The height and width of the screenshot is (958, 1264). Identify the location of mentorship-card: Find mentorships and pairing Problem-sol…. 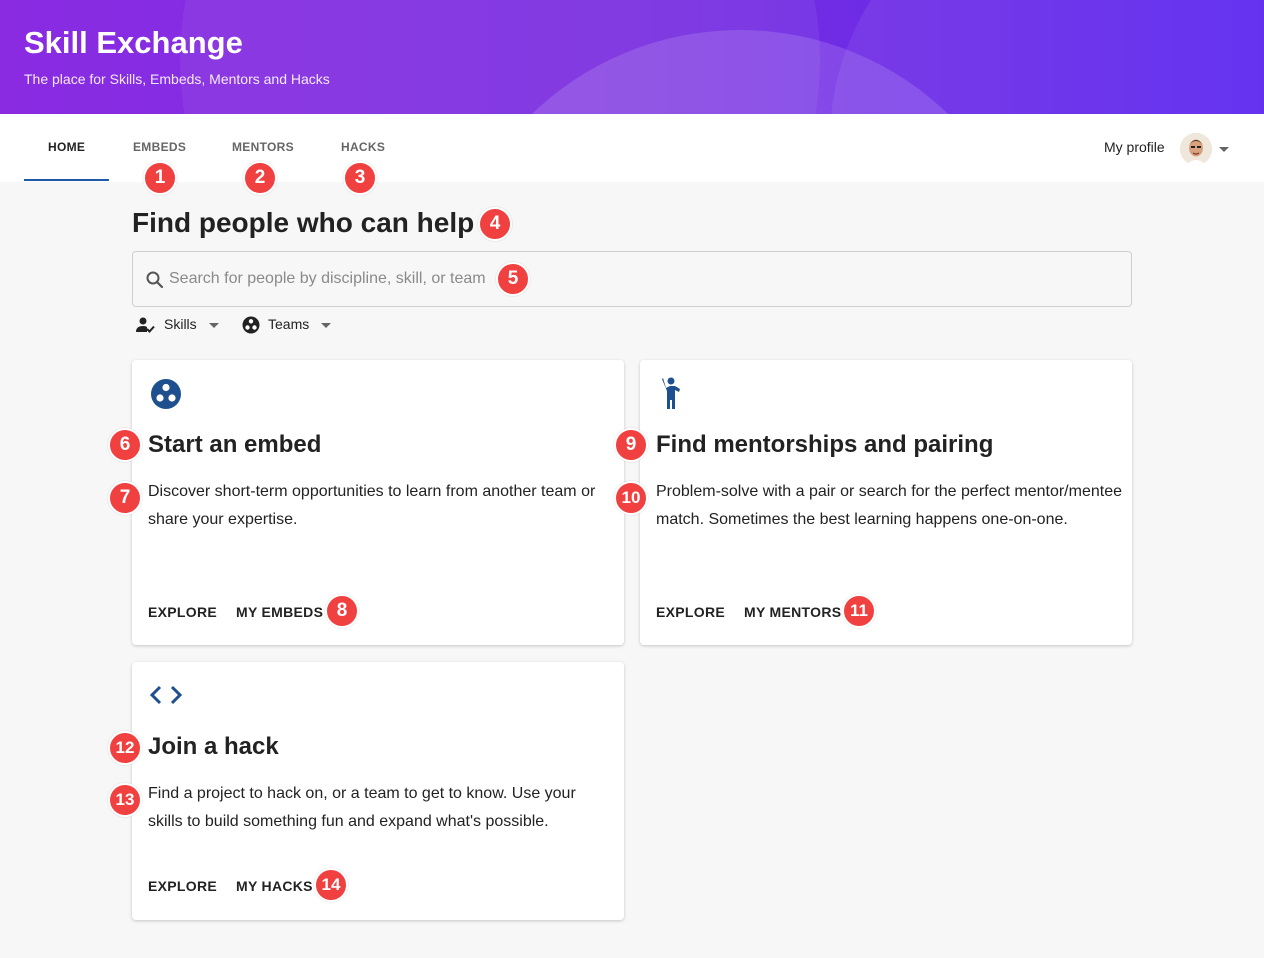
(886, 502).